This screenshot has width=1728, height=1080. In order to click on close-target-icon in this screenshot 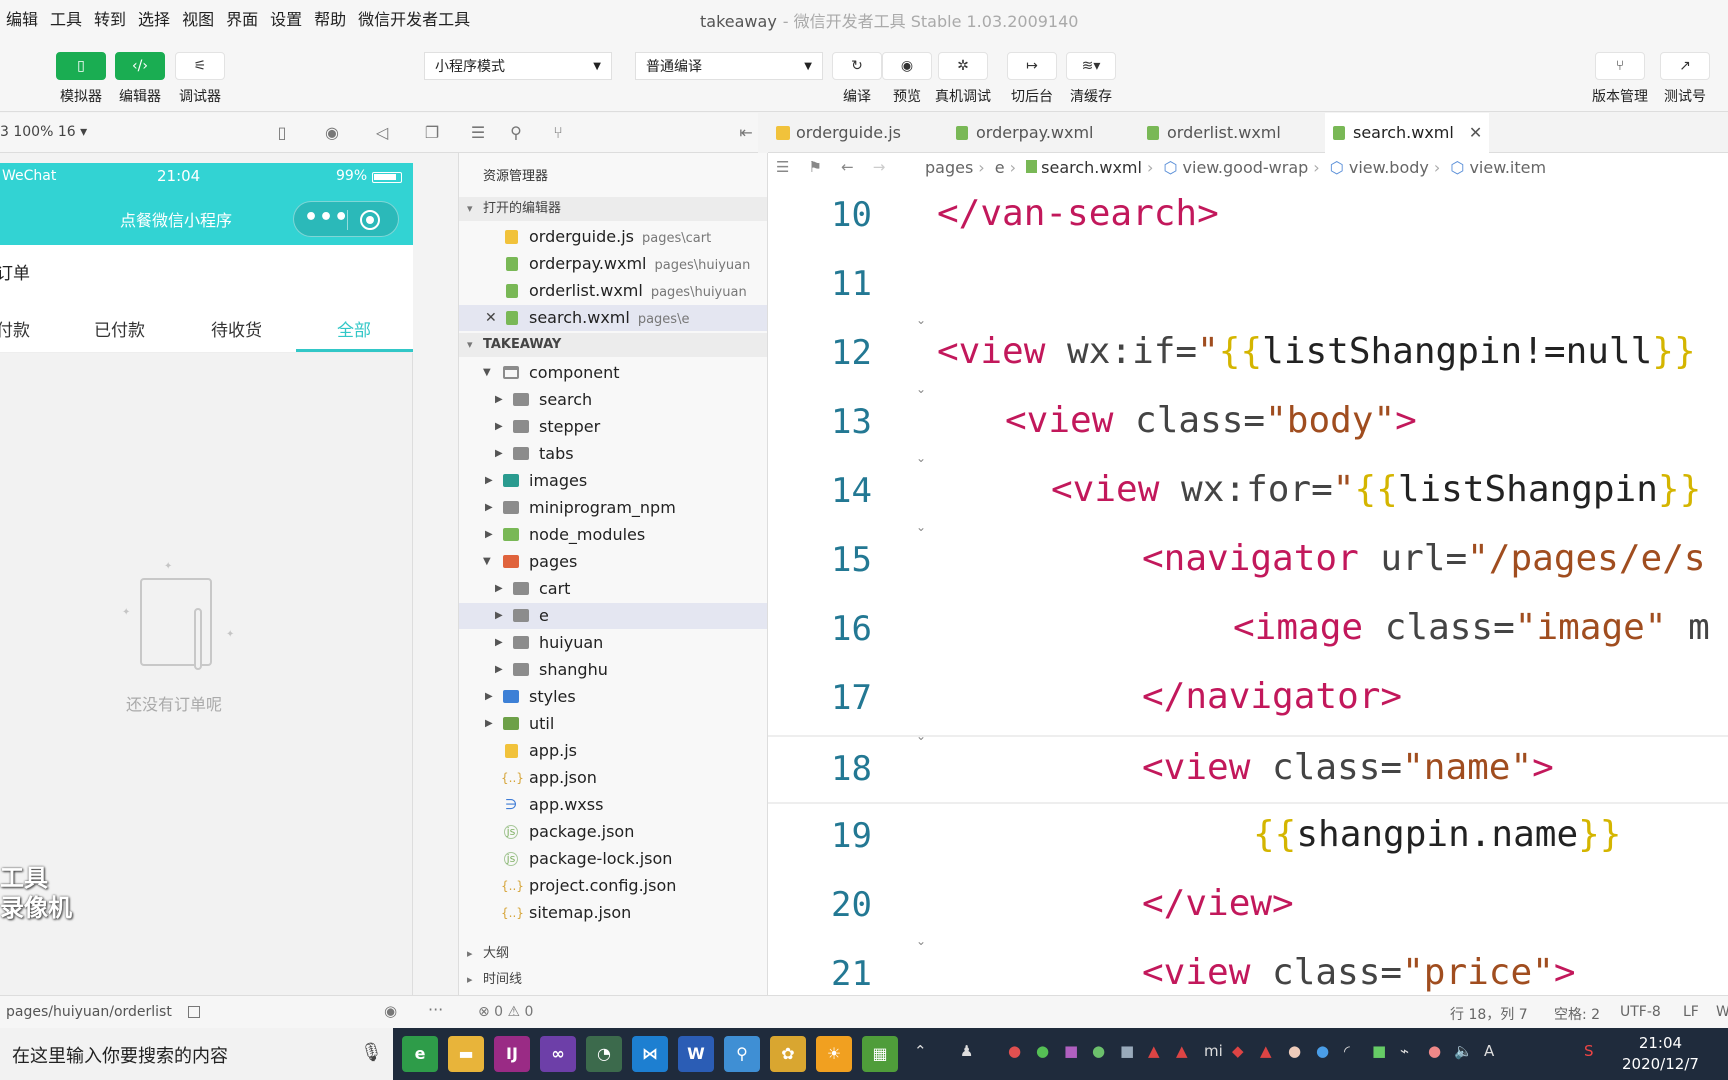, I will do `click(370, 220)`.